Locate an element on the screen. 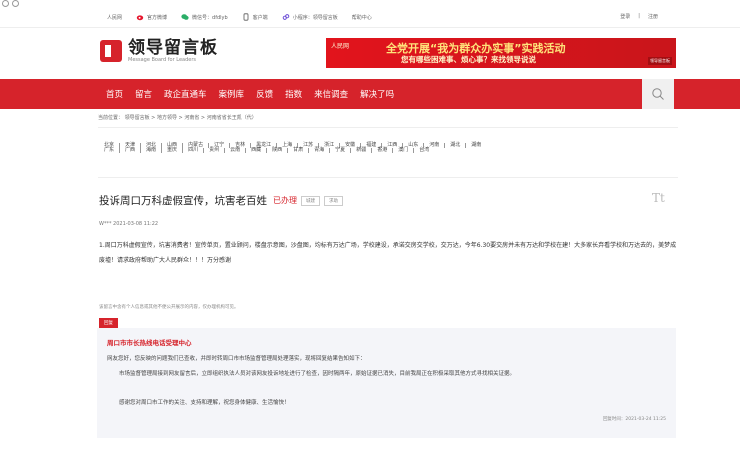  breadcrumb: 当前位置： 领导留言板 > 地方领导 > 河南省 > 河南省省长王凯（代） is located at coordinates (177, 118).